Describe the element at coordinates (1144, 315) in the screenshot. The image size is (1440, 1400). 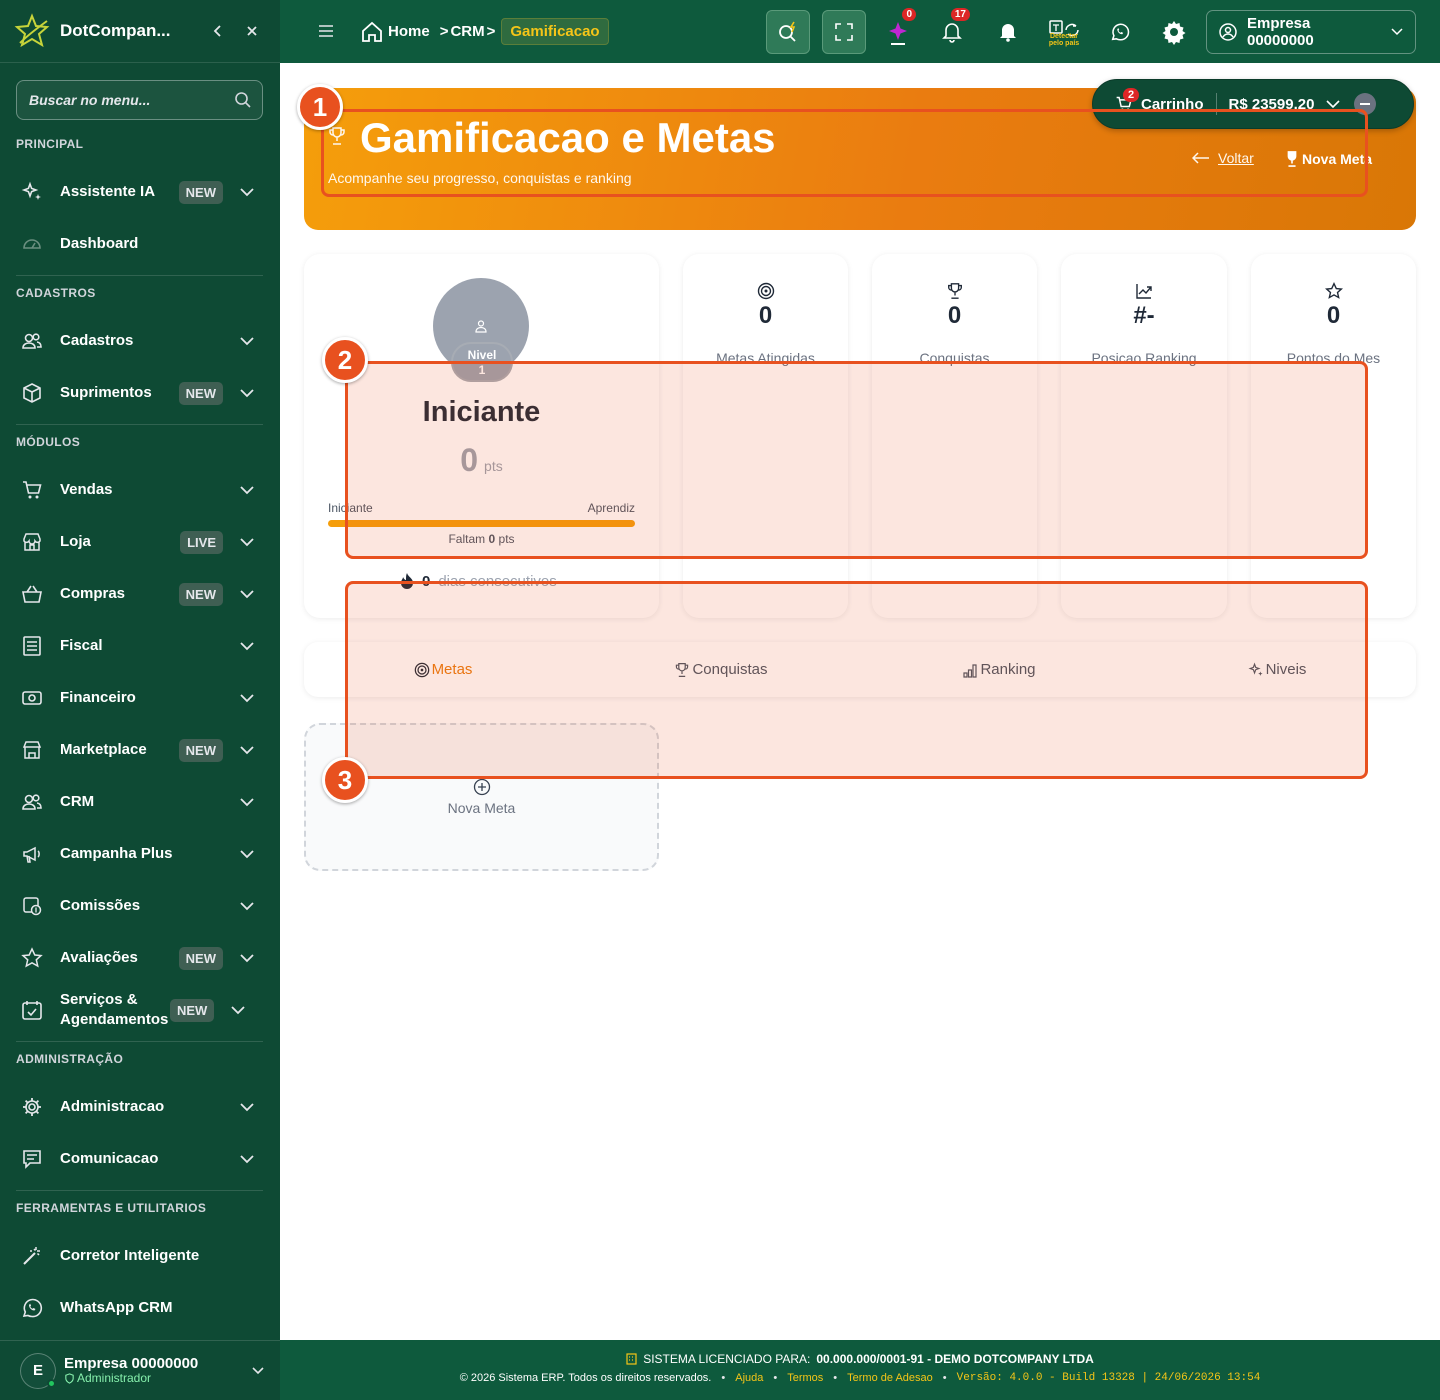
I see `stat-value: #-` at that location.